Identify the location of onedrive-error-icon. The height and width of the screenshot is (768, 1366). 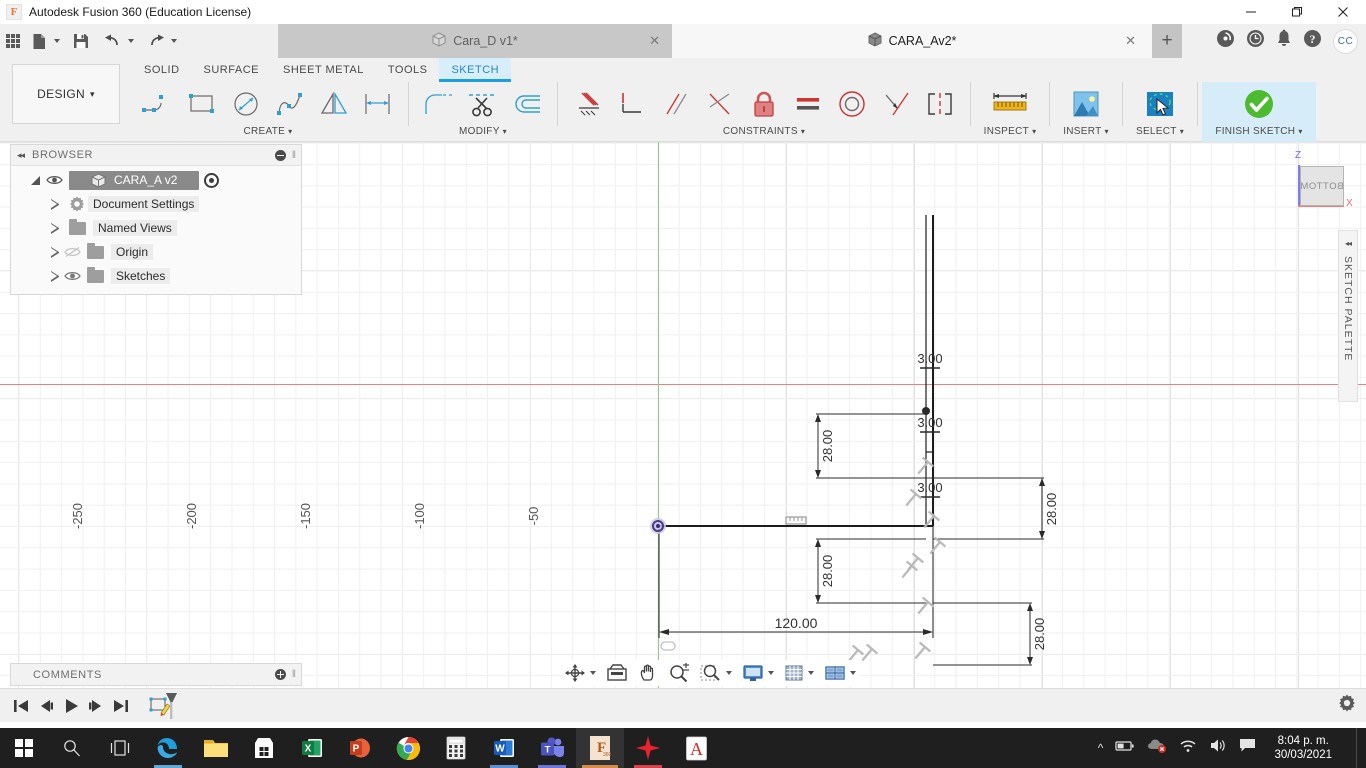
(1157, 748).